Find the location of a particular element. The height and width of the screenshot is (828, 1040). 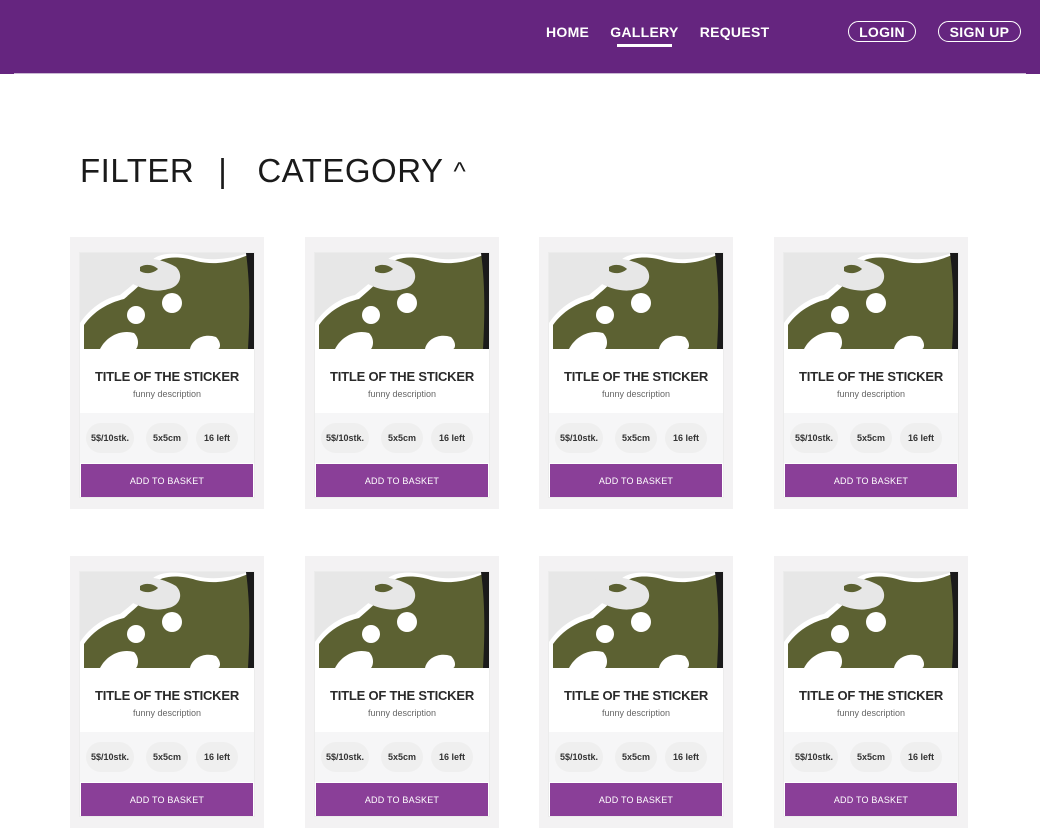

sign-up-button: SIGN UP is located at coordinates (979, 31).